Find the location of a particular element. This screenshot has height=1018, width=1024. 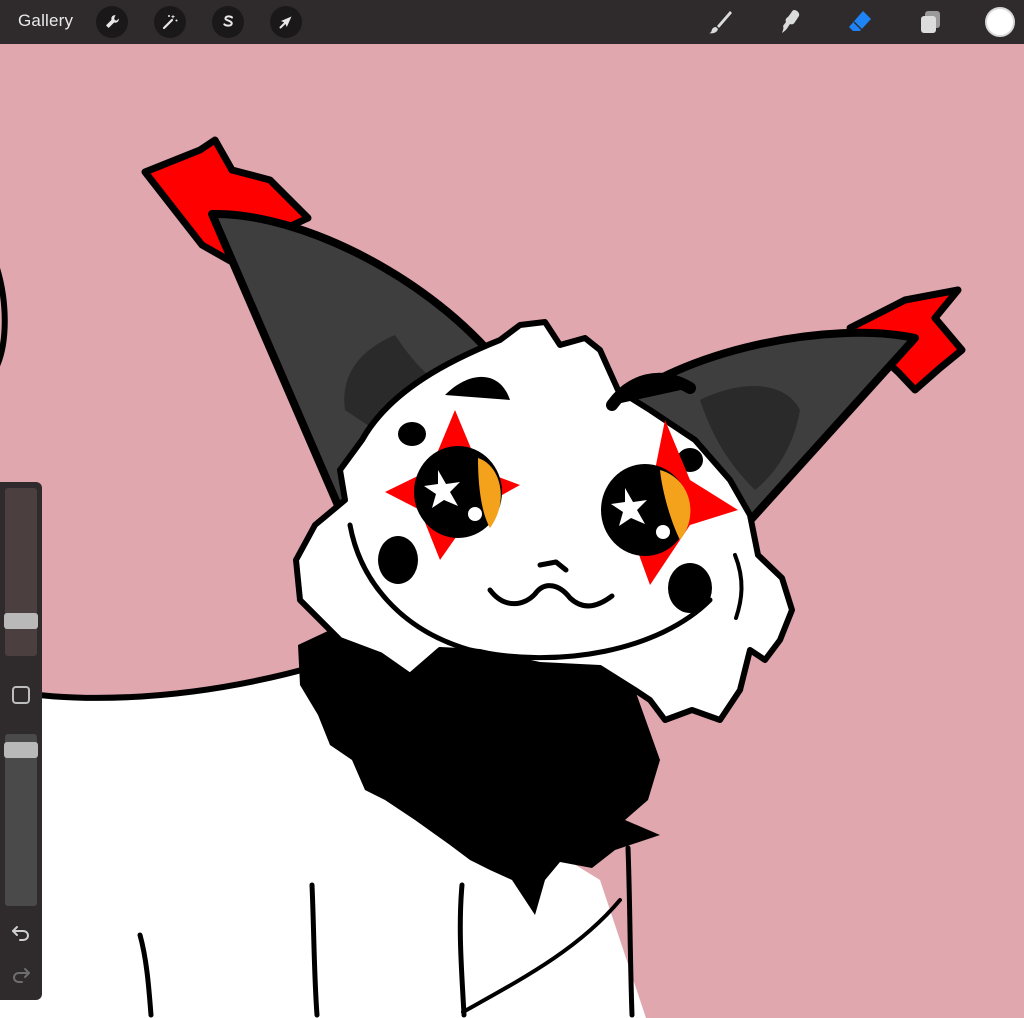

selection-button is located at coordinates (228, 22).